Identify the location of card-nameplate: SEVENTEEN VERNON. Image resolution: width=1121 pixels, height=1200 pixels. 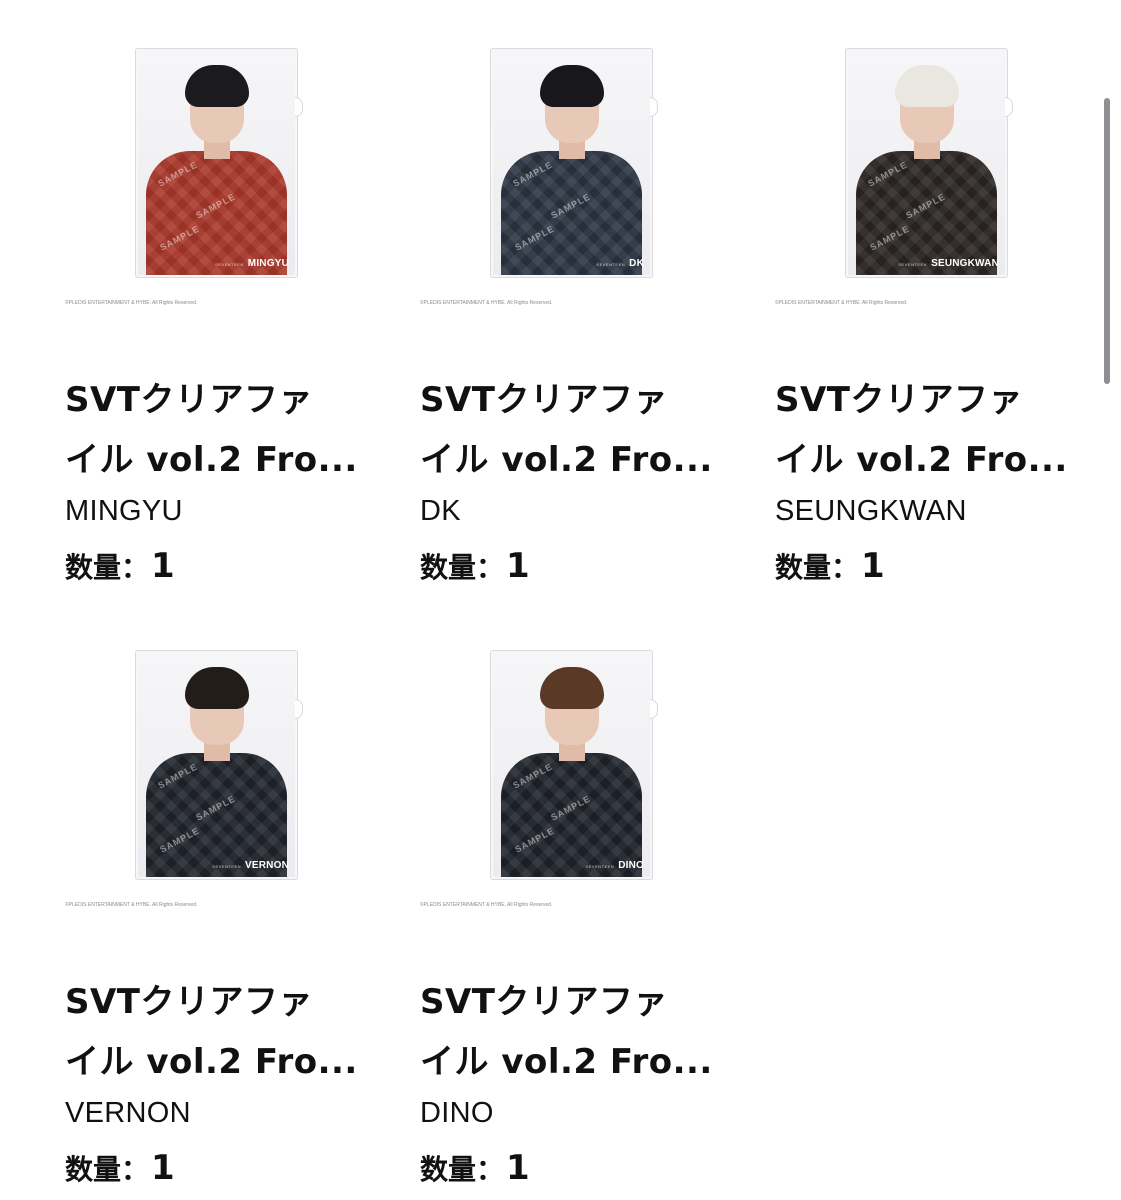
(250, 865).